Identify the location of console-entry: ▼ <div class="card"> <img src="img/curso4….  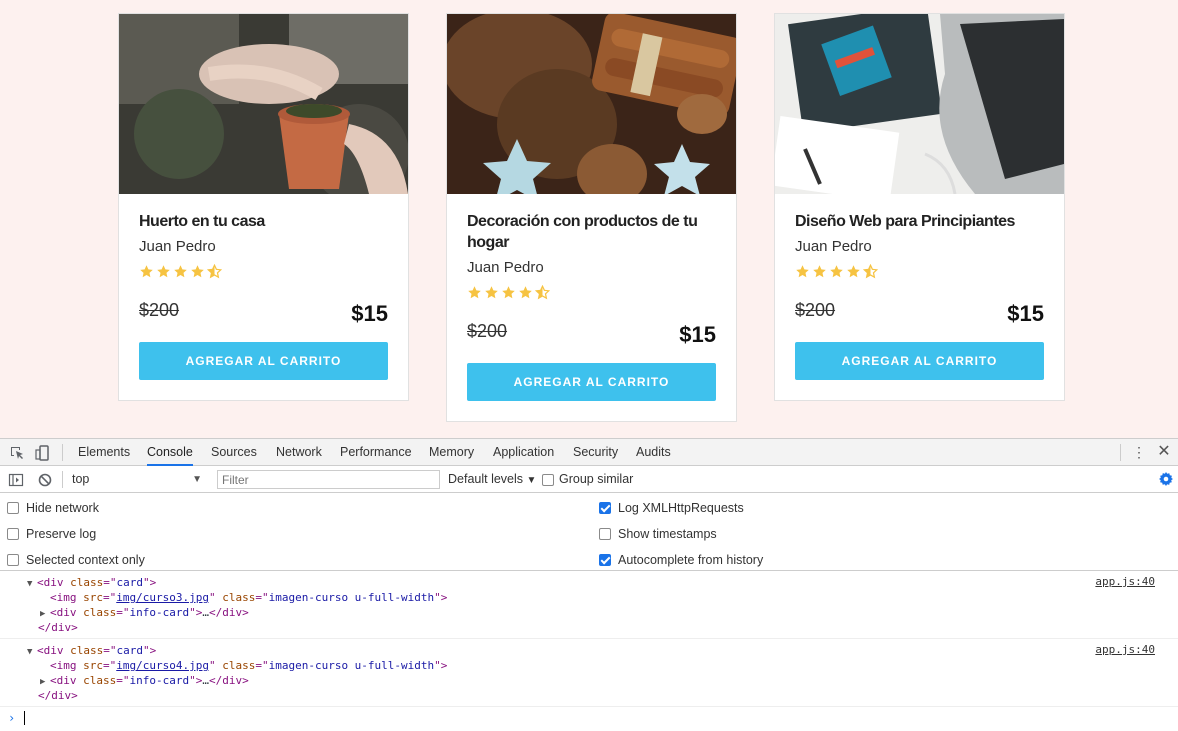
(589, 673).